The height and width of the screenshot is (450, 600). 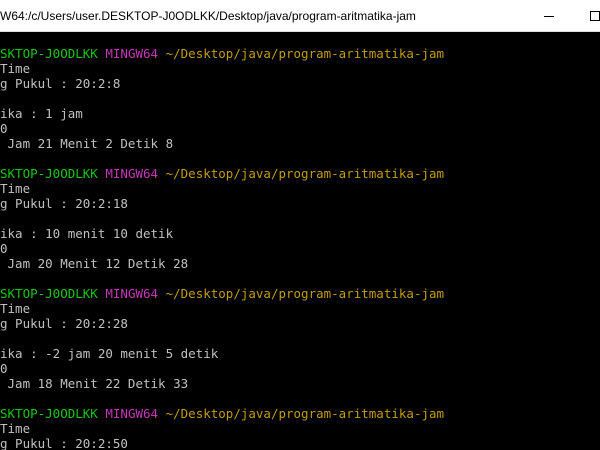 What do you see at coordinates (94, 383) in the screenshot?
I see `output-line: Jam 18 Menit 22 Detik 33` at bounding box center [94, 383].